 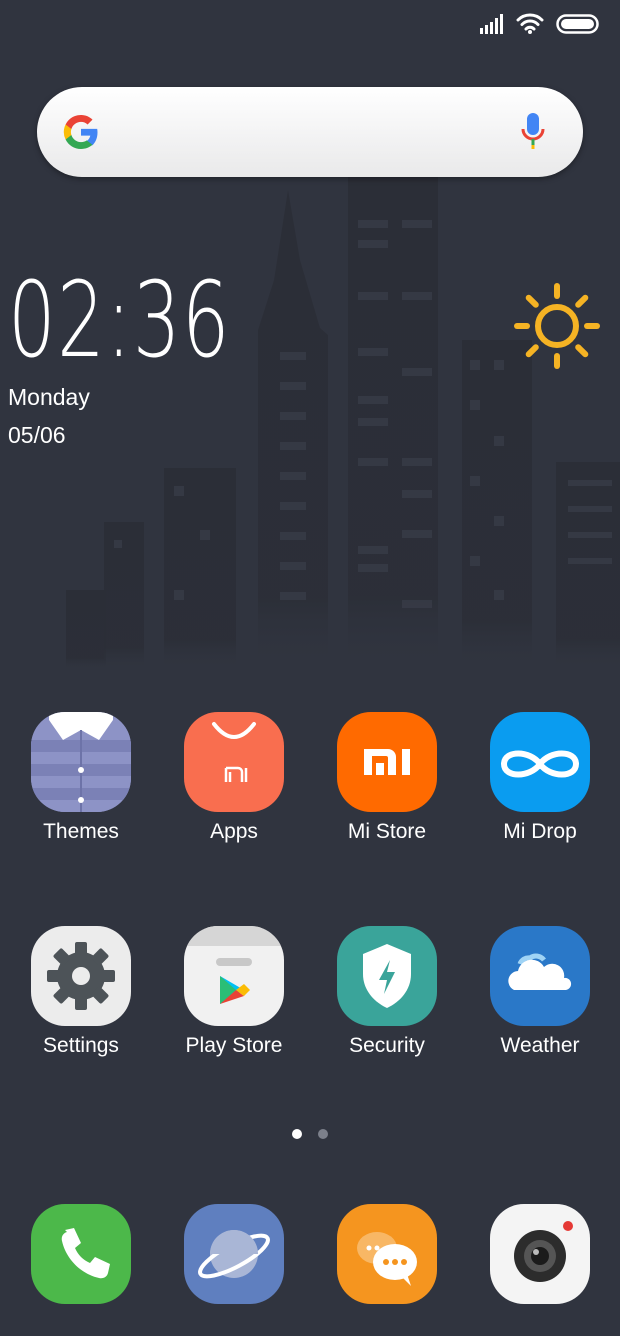 I want to click on settings-icon, so click(x=81, y=976).